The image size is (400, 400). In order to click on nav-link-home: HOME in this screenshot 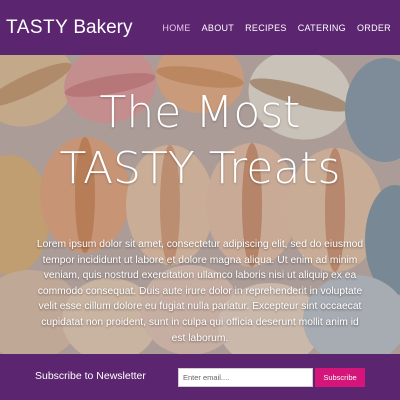, I will do `click(176, 28)`.